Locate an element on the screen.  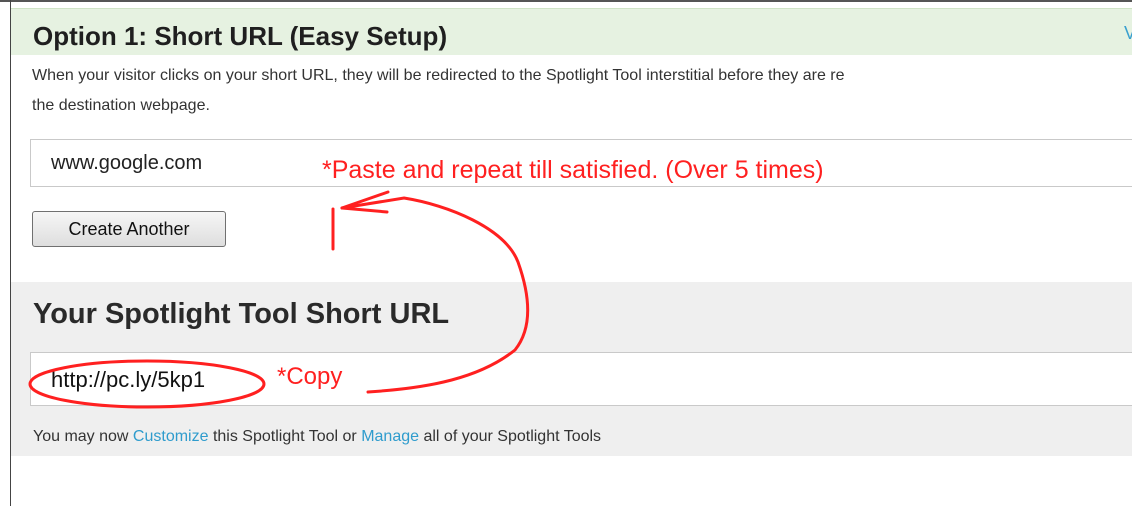
short-url-field: http://pc.ly/5kp1 is located at coordinates (581, 379).